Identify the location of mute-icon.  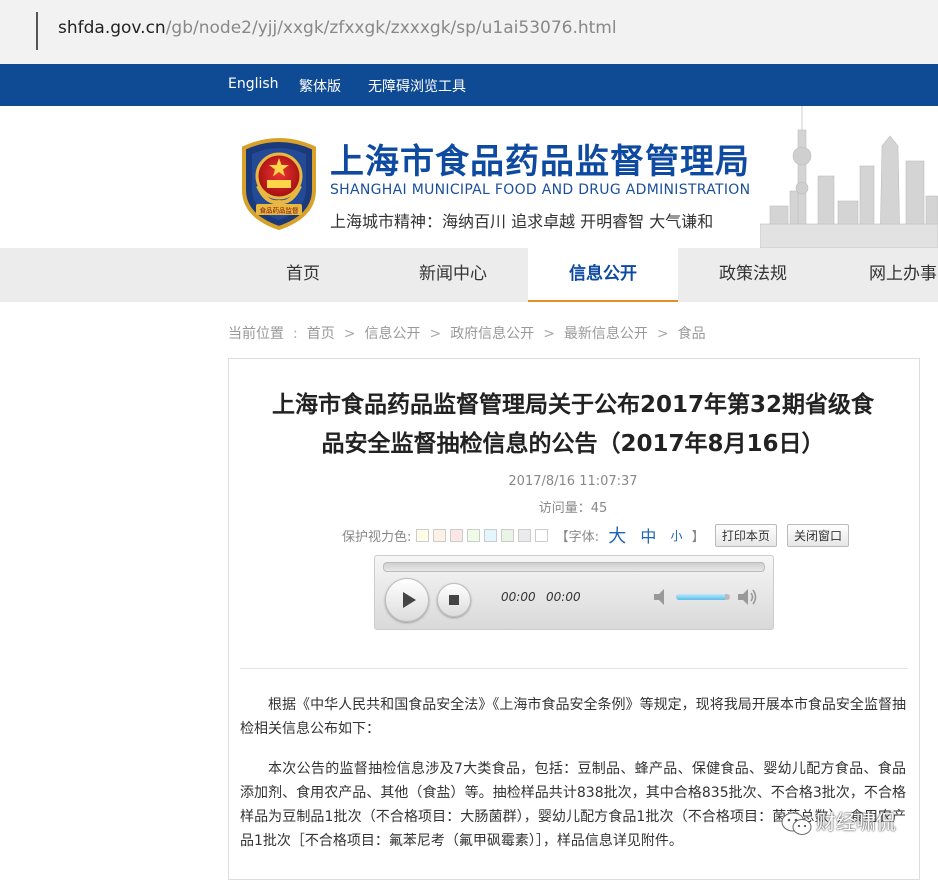
(662, 597).